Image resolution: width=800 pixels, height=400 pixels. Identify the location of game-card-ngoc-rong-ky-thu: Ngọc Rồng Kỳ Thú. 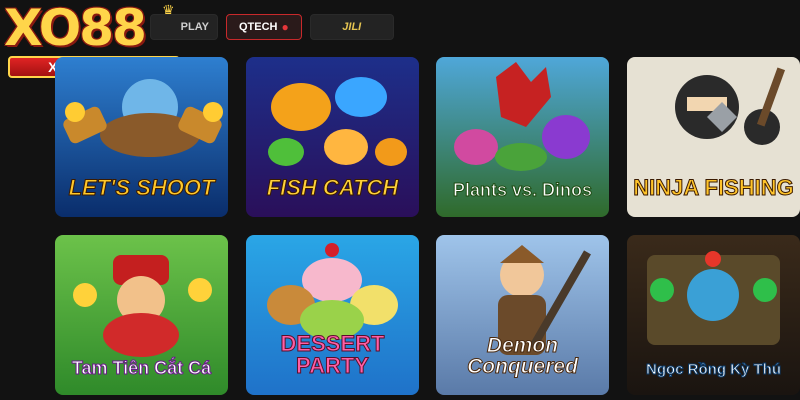
(713, 315).